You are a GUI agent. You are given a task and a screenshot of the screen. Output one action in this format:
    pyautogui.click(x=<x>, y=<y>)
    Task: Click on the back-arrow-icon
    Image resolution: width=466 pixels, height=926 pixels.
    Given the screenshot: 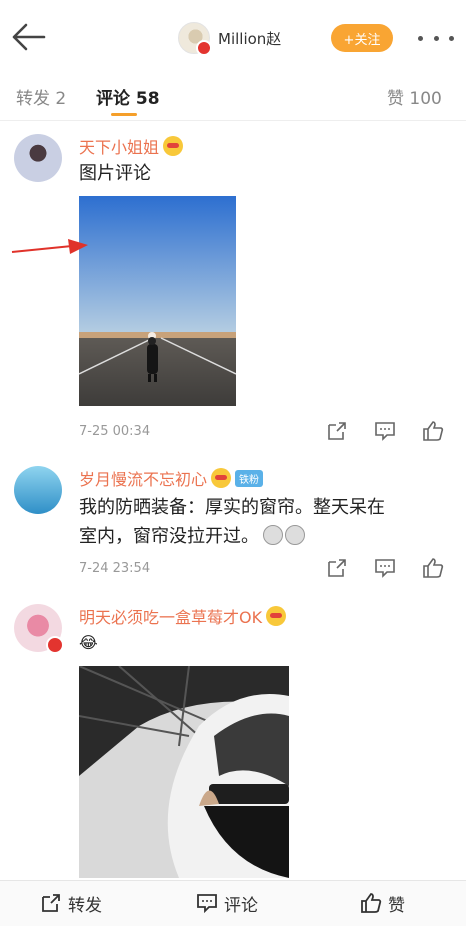 What is the action you would take?
    pyautogui.click(x=28, y=37)
    